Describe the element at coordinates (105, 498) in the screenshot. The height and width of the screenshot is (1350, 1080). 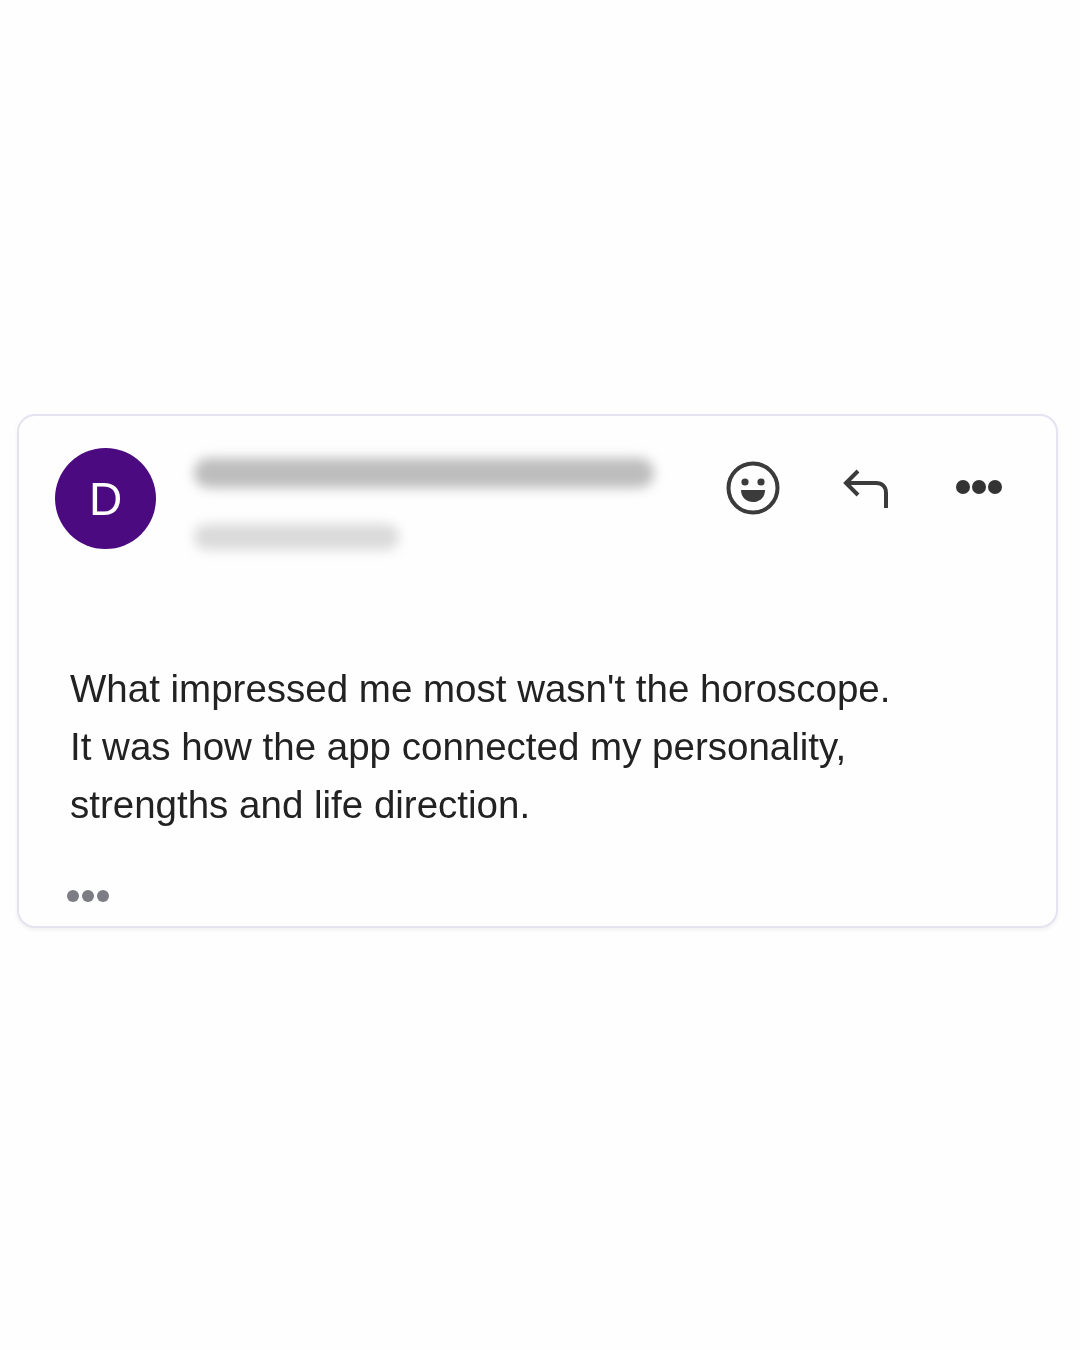
I see `avatar: D` at that location.